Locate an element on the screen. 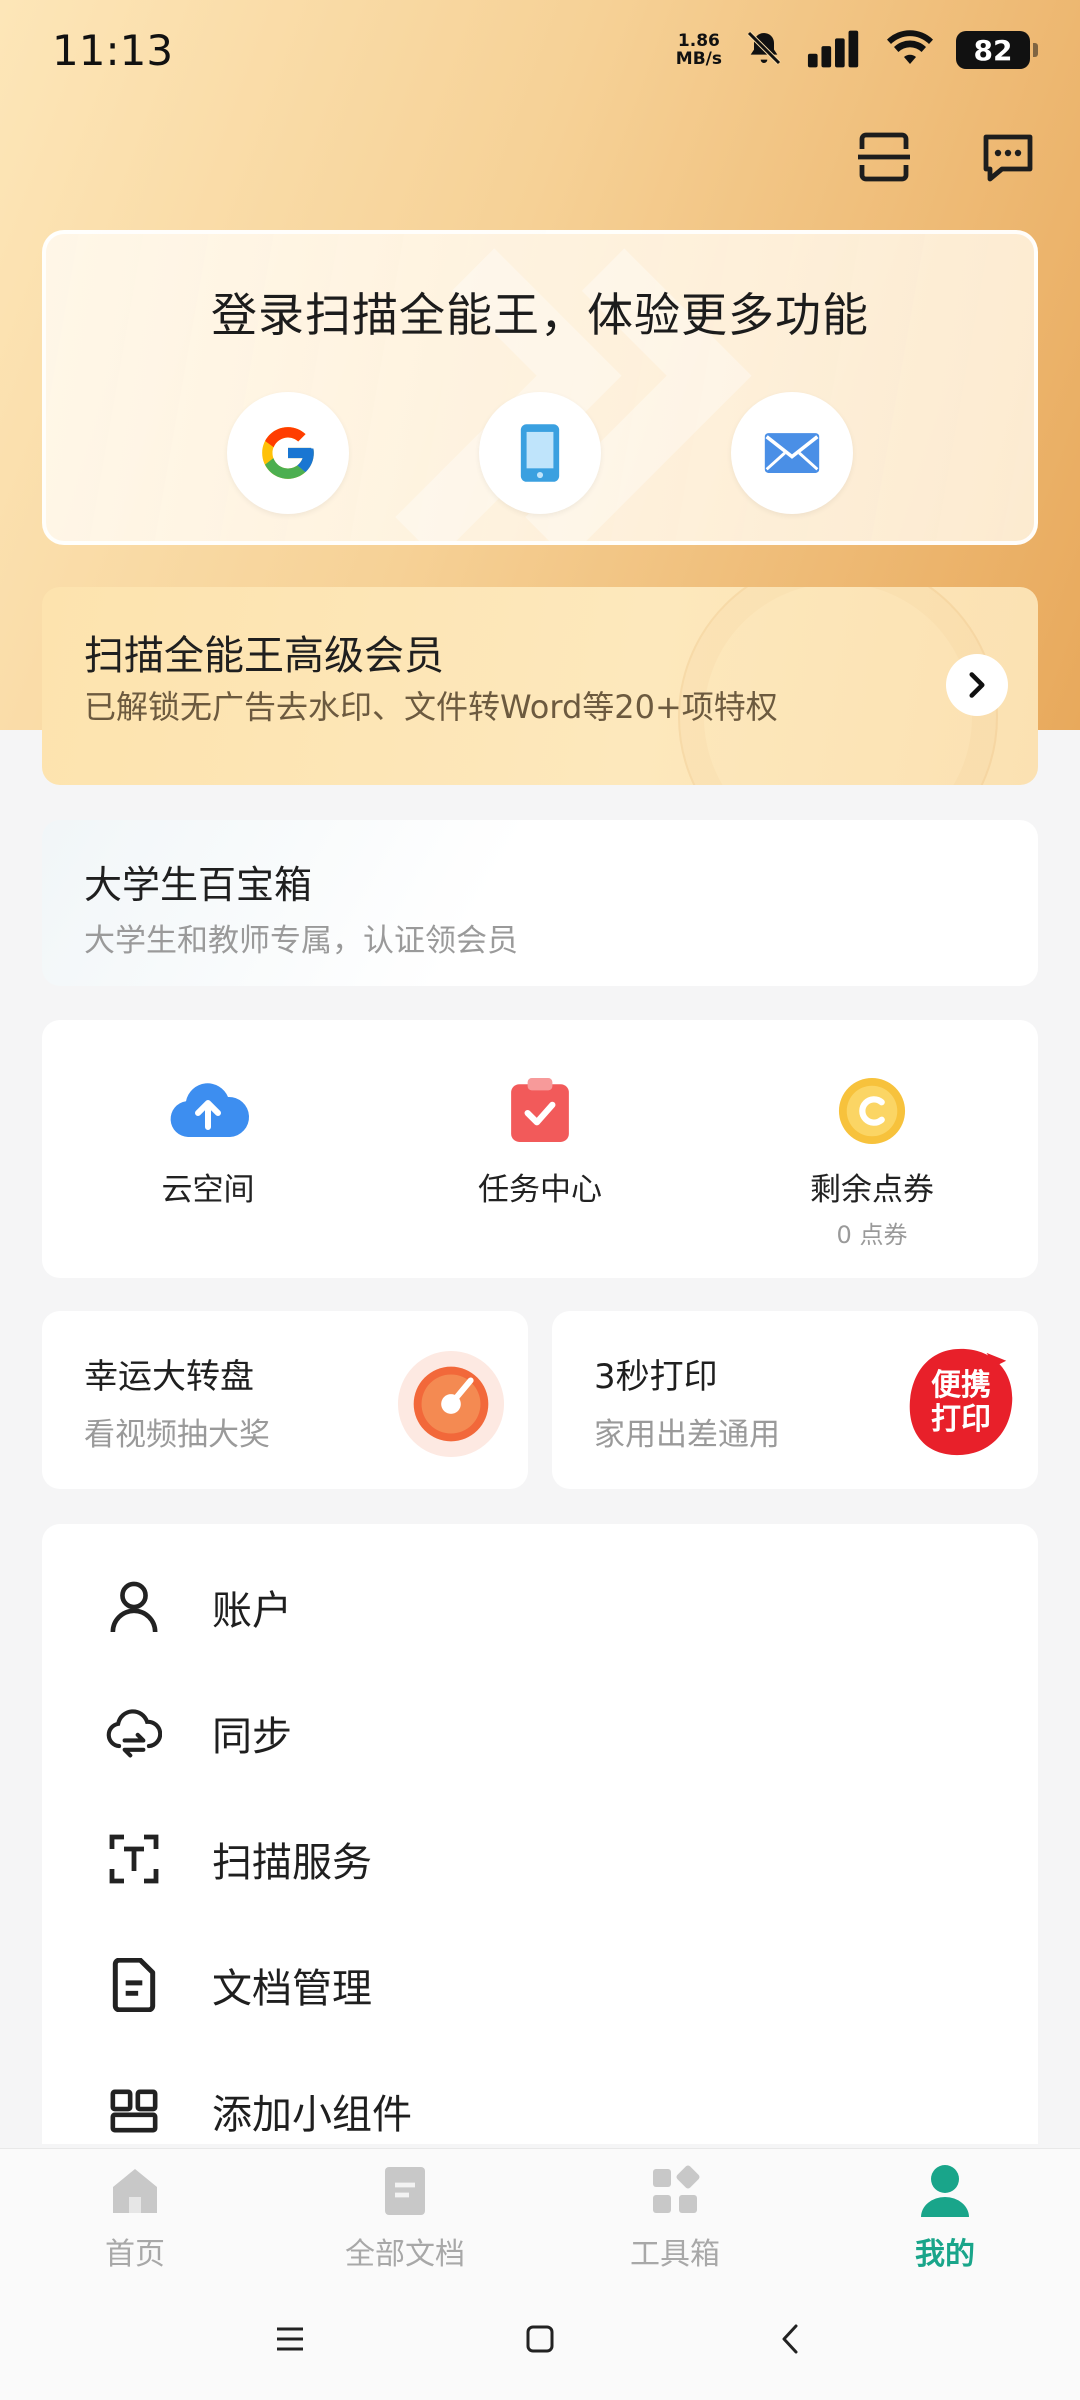 Image resolution: width=1080 pixels, height=2400 pixels. status-time: 11:13 is located at coordinates (113, 50).